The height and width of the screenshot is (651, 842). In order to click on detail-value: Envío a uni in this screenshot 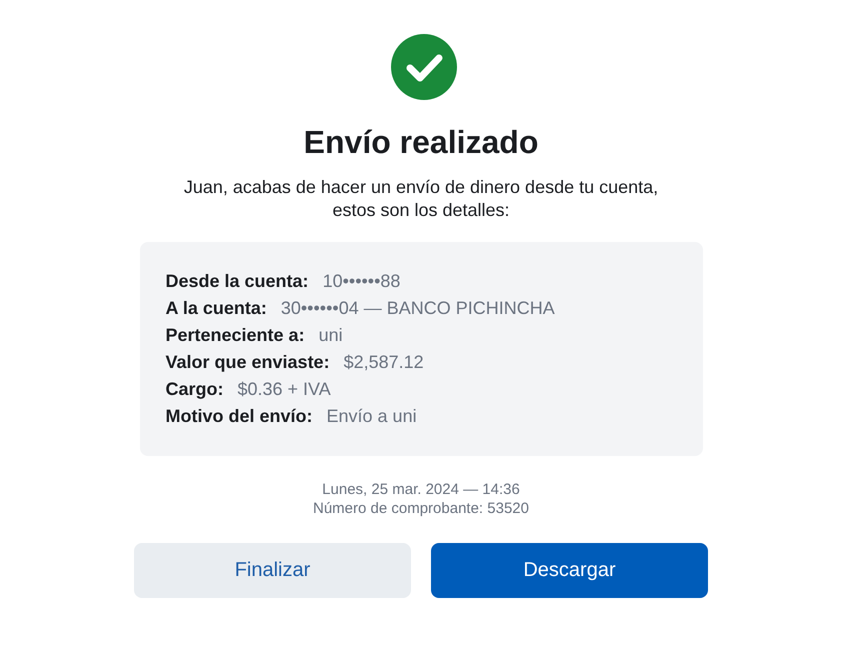, I will do `click(371, 416)`.